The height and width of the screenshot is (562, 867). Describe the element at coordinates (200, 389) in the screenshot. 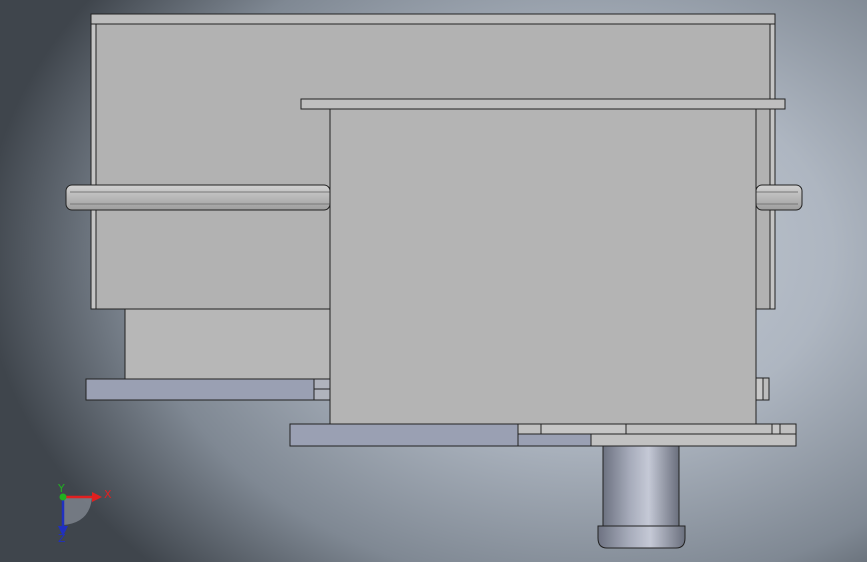

I see `left-base-plate` at that location.